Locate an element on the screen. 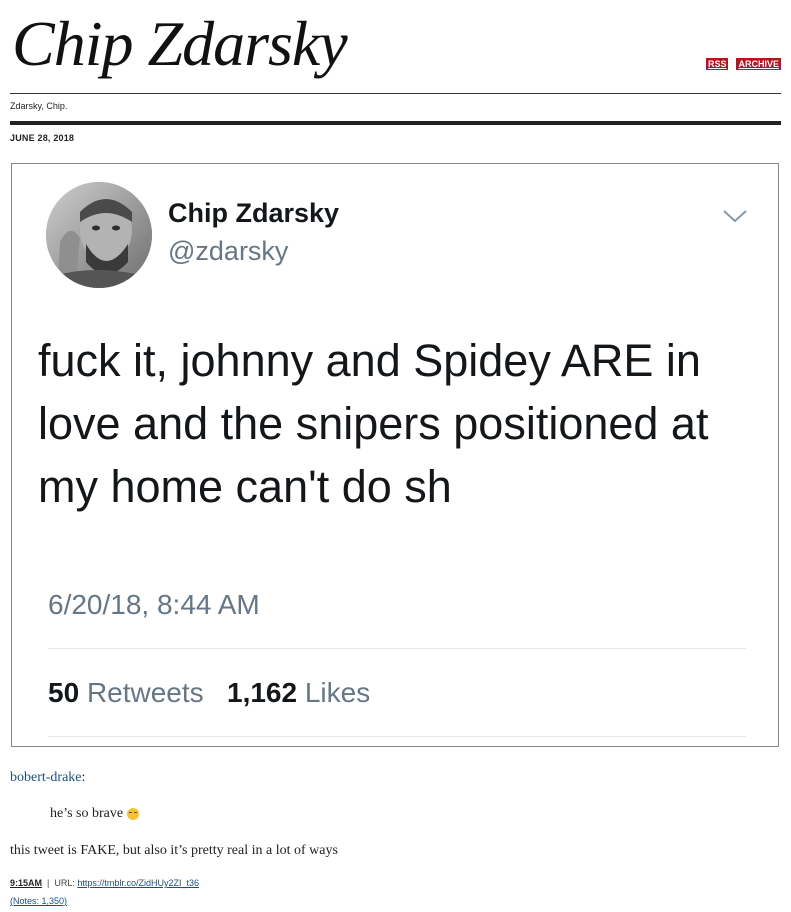  reblog-quote-text: he’s so brave is located at coordinates (87, 813).